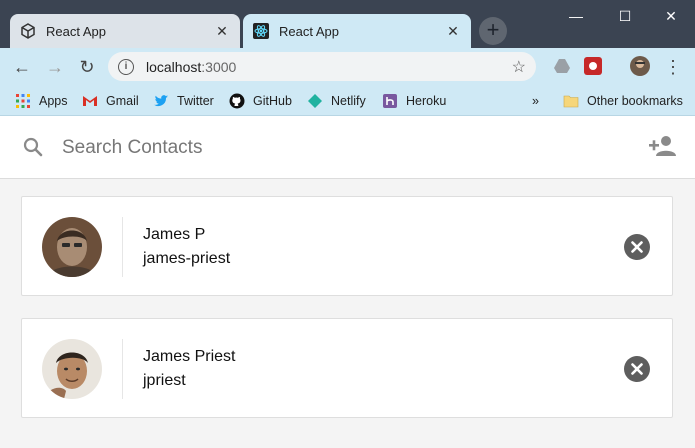  I want to click on bookmark-other-bookmarks: Other bookmarks, so click(623, 101).